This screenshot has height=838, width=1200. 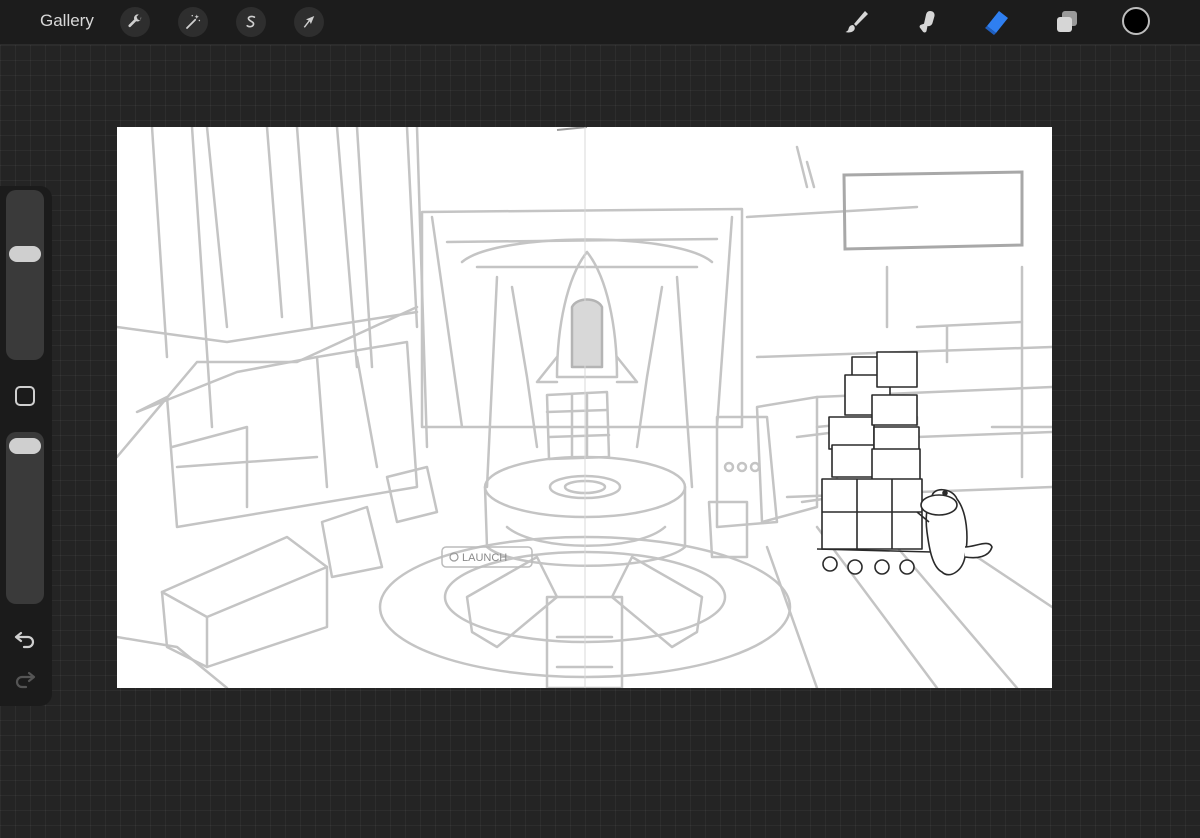 What do you see at coordinates (25, 396) in the screenshot?
I see `modify-square-icon` at bounding box center [25, 396].